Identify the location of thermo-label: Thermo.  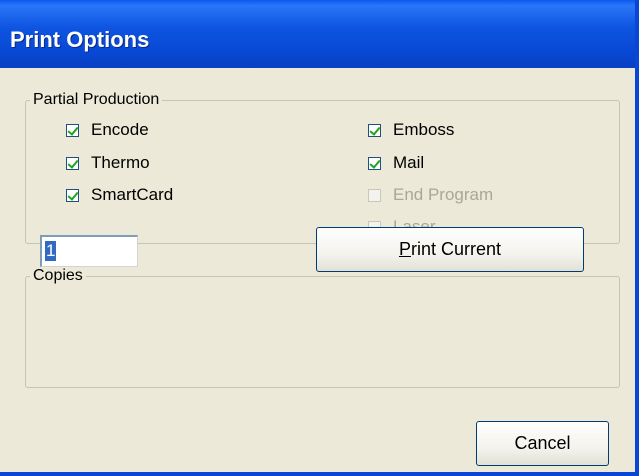
(120, 162).